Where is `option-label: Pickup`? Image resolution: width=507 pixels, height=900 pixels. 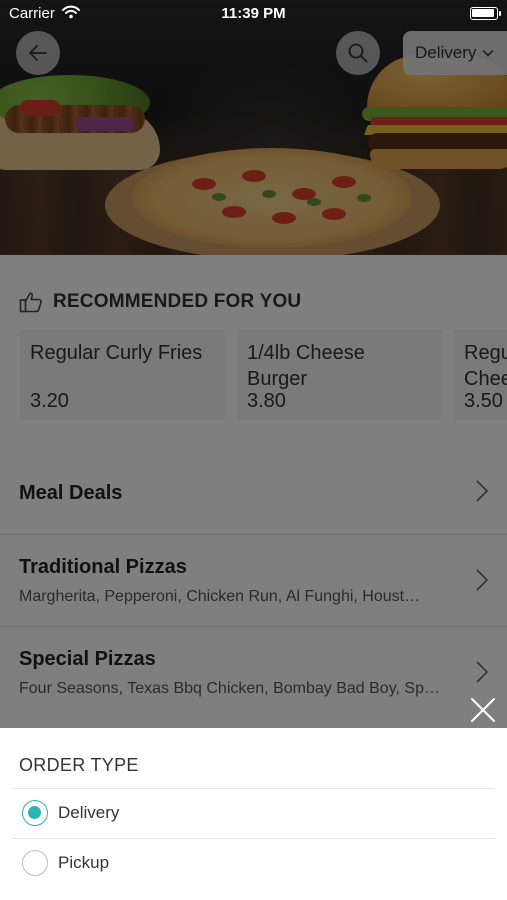
option-label: Pickup is located at coordinates (84, 862).